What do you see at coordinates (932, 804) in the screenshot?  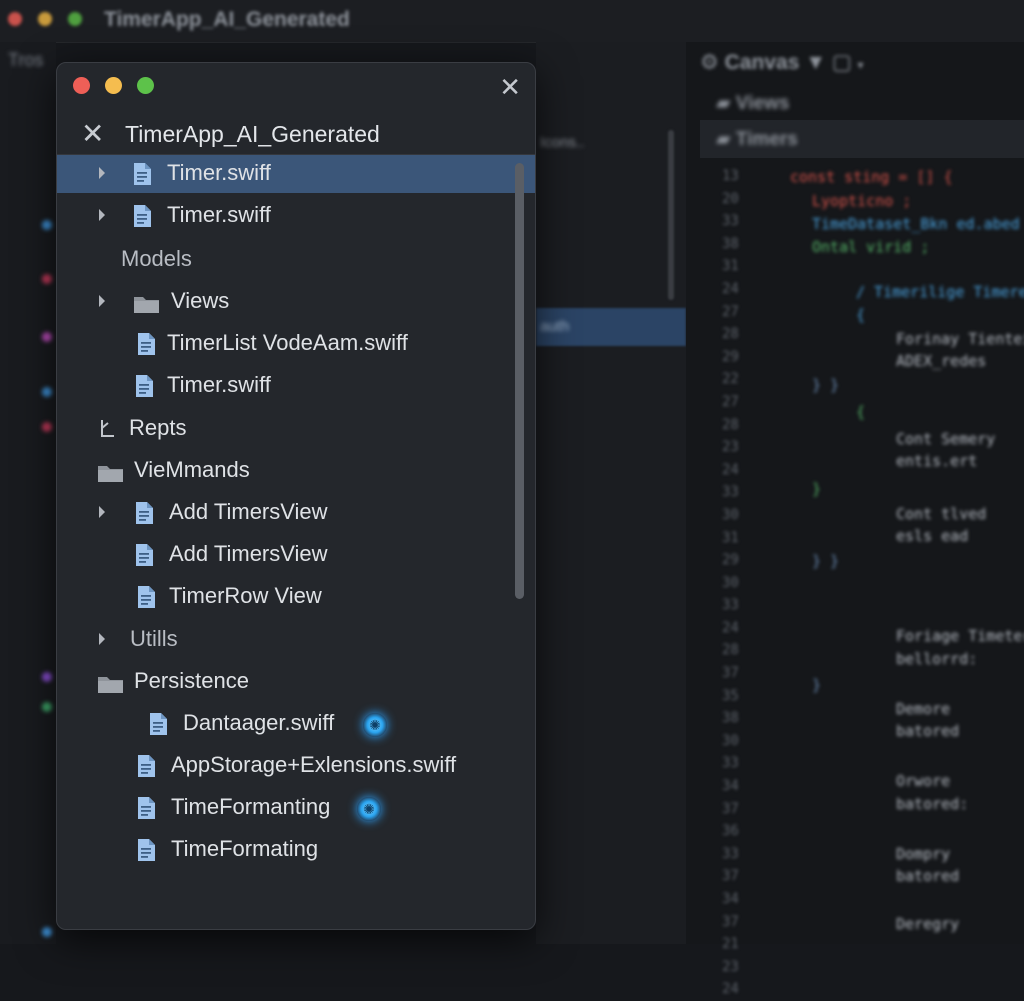 I see `code-line: batored:` at bounding box center [932, 804].